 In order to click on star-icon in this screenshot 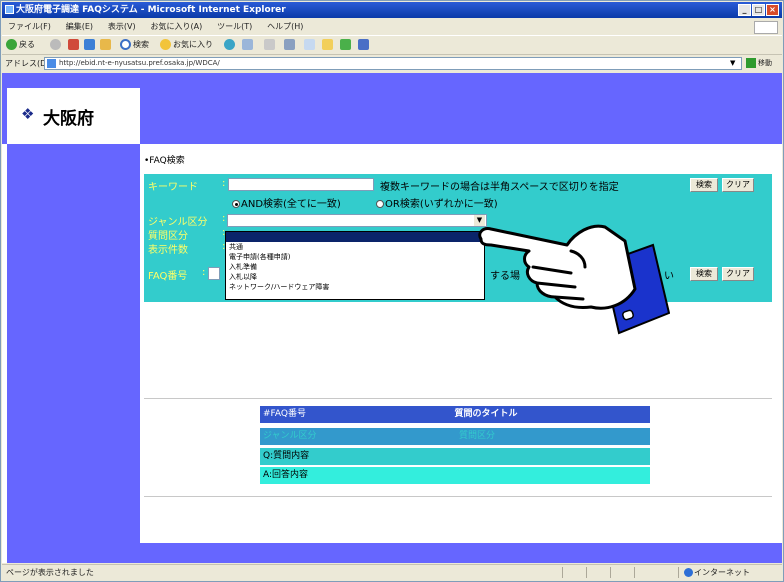, I will do `click(165, 44)`.